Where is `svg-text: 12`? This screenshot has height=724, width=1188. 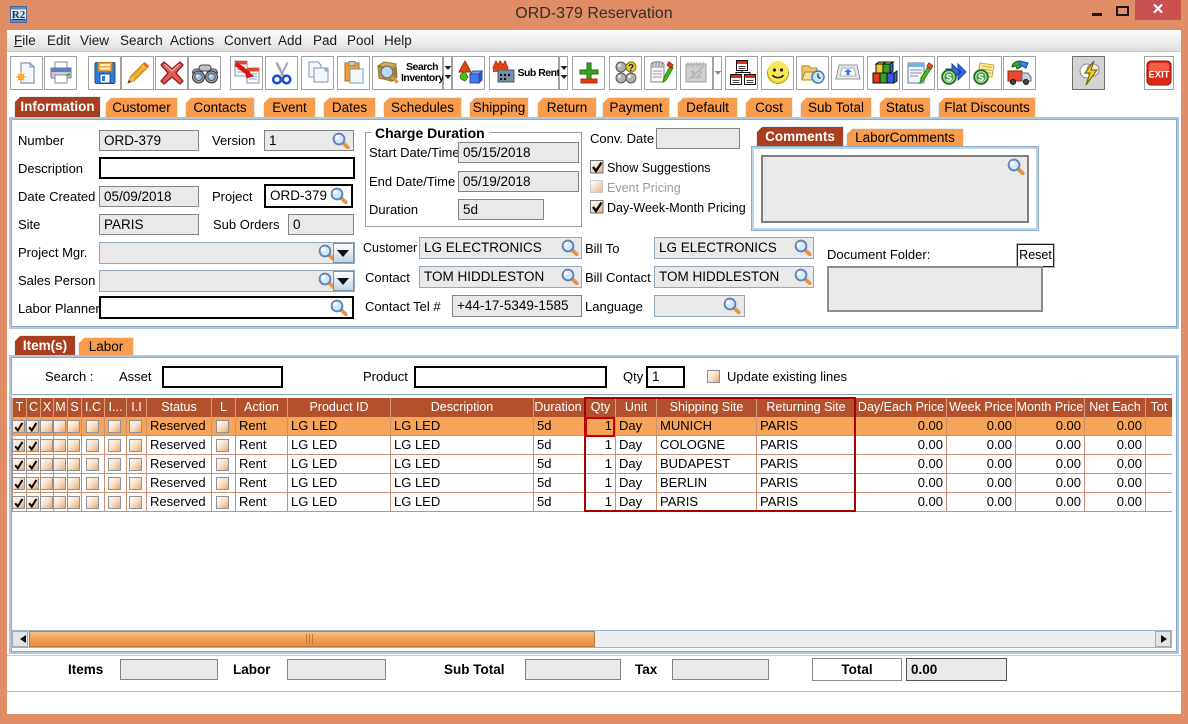
svg-text: 12 is located at coordinates (695, 75).